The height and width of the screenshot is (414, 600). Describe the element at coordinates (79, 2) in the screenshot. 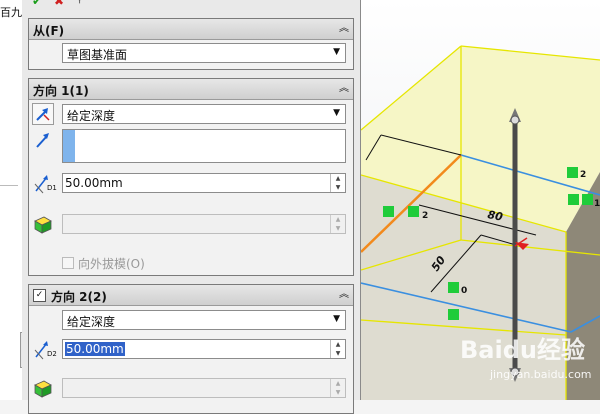

I see `pushpin-icon: ⚲` at that location.